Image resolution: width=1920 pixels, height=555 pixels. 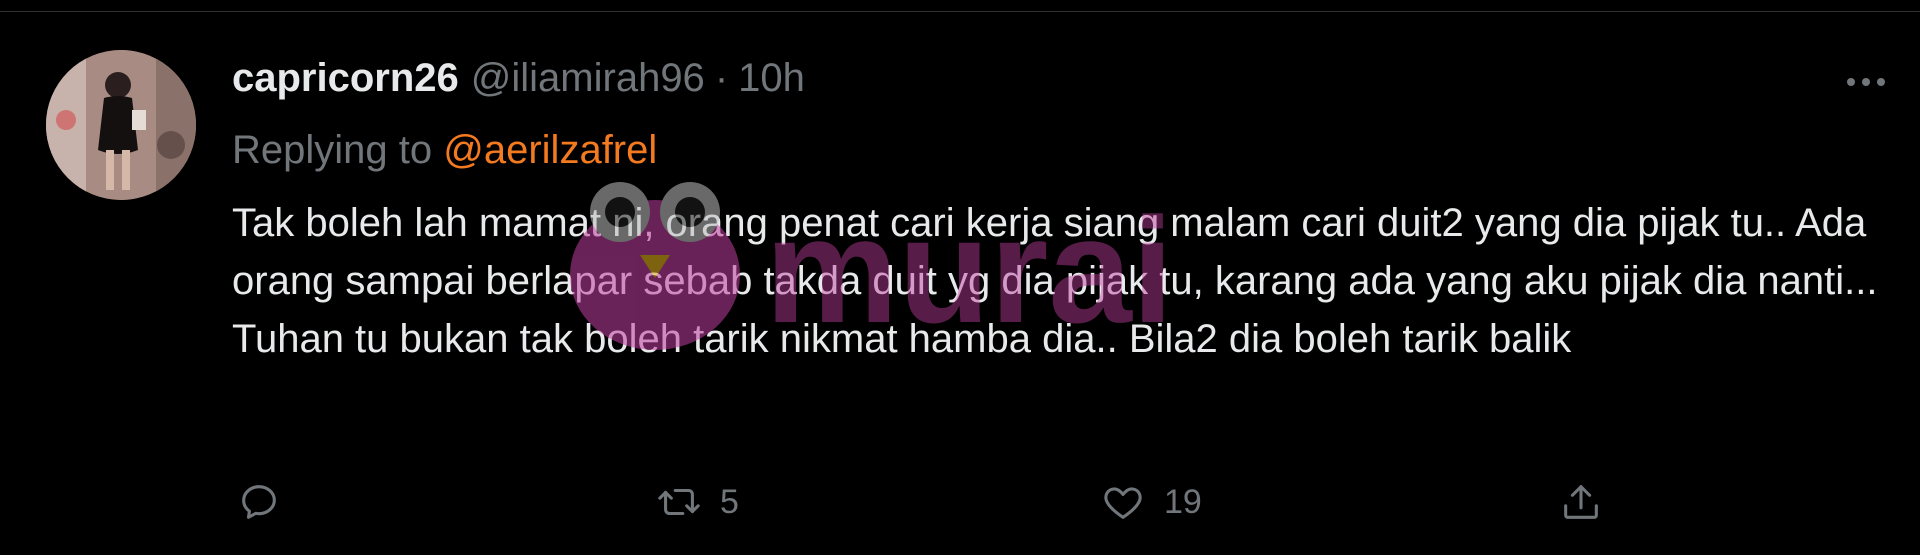 What do you see at coordinates (771, 78) in the screenshot?
I see `timestamp: 10h` at bounding box center [771, 78].